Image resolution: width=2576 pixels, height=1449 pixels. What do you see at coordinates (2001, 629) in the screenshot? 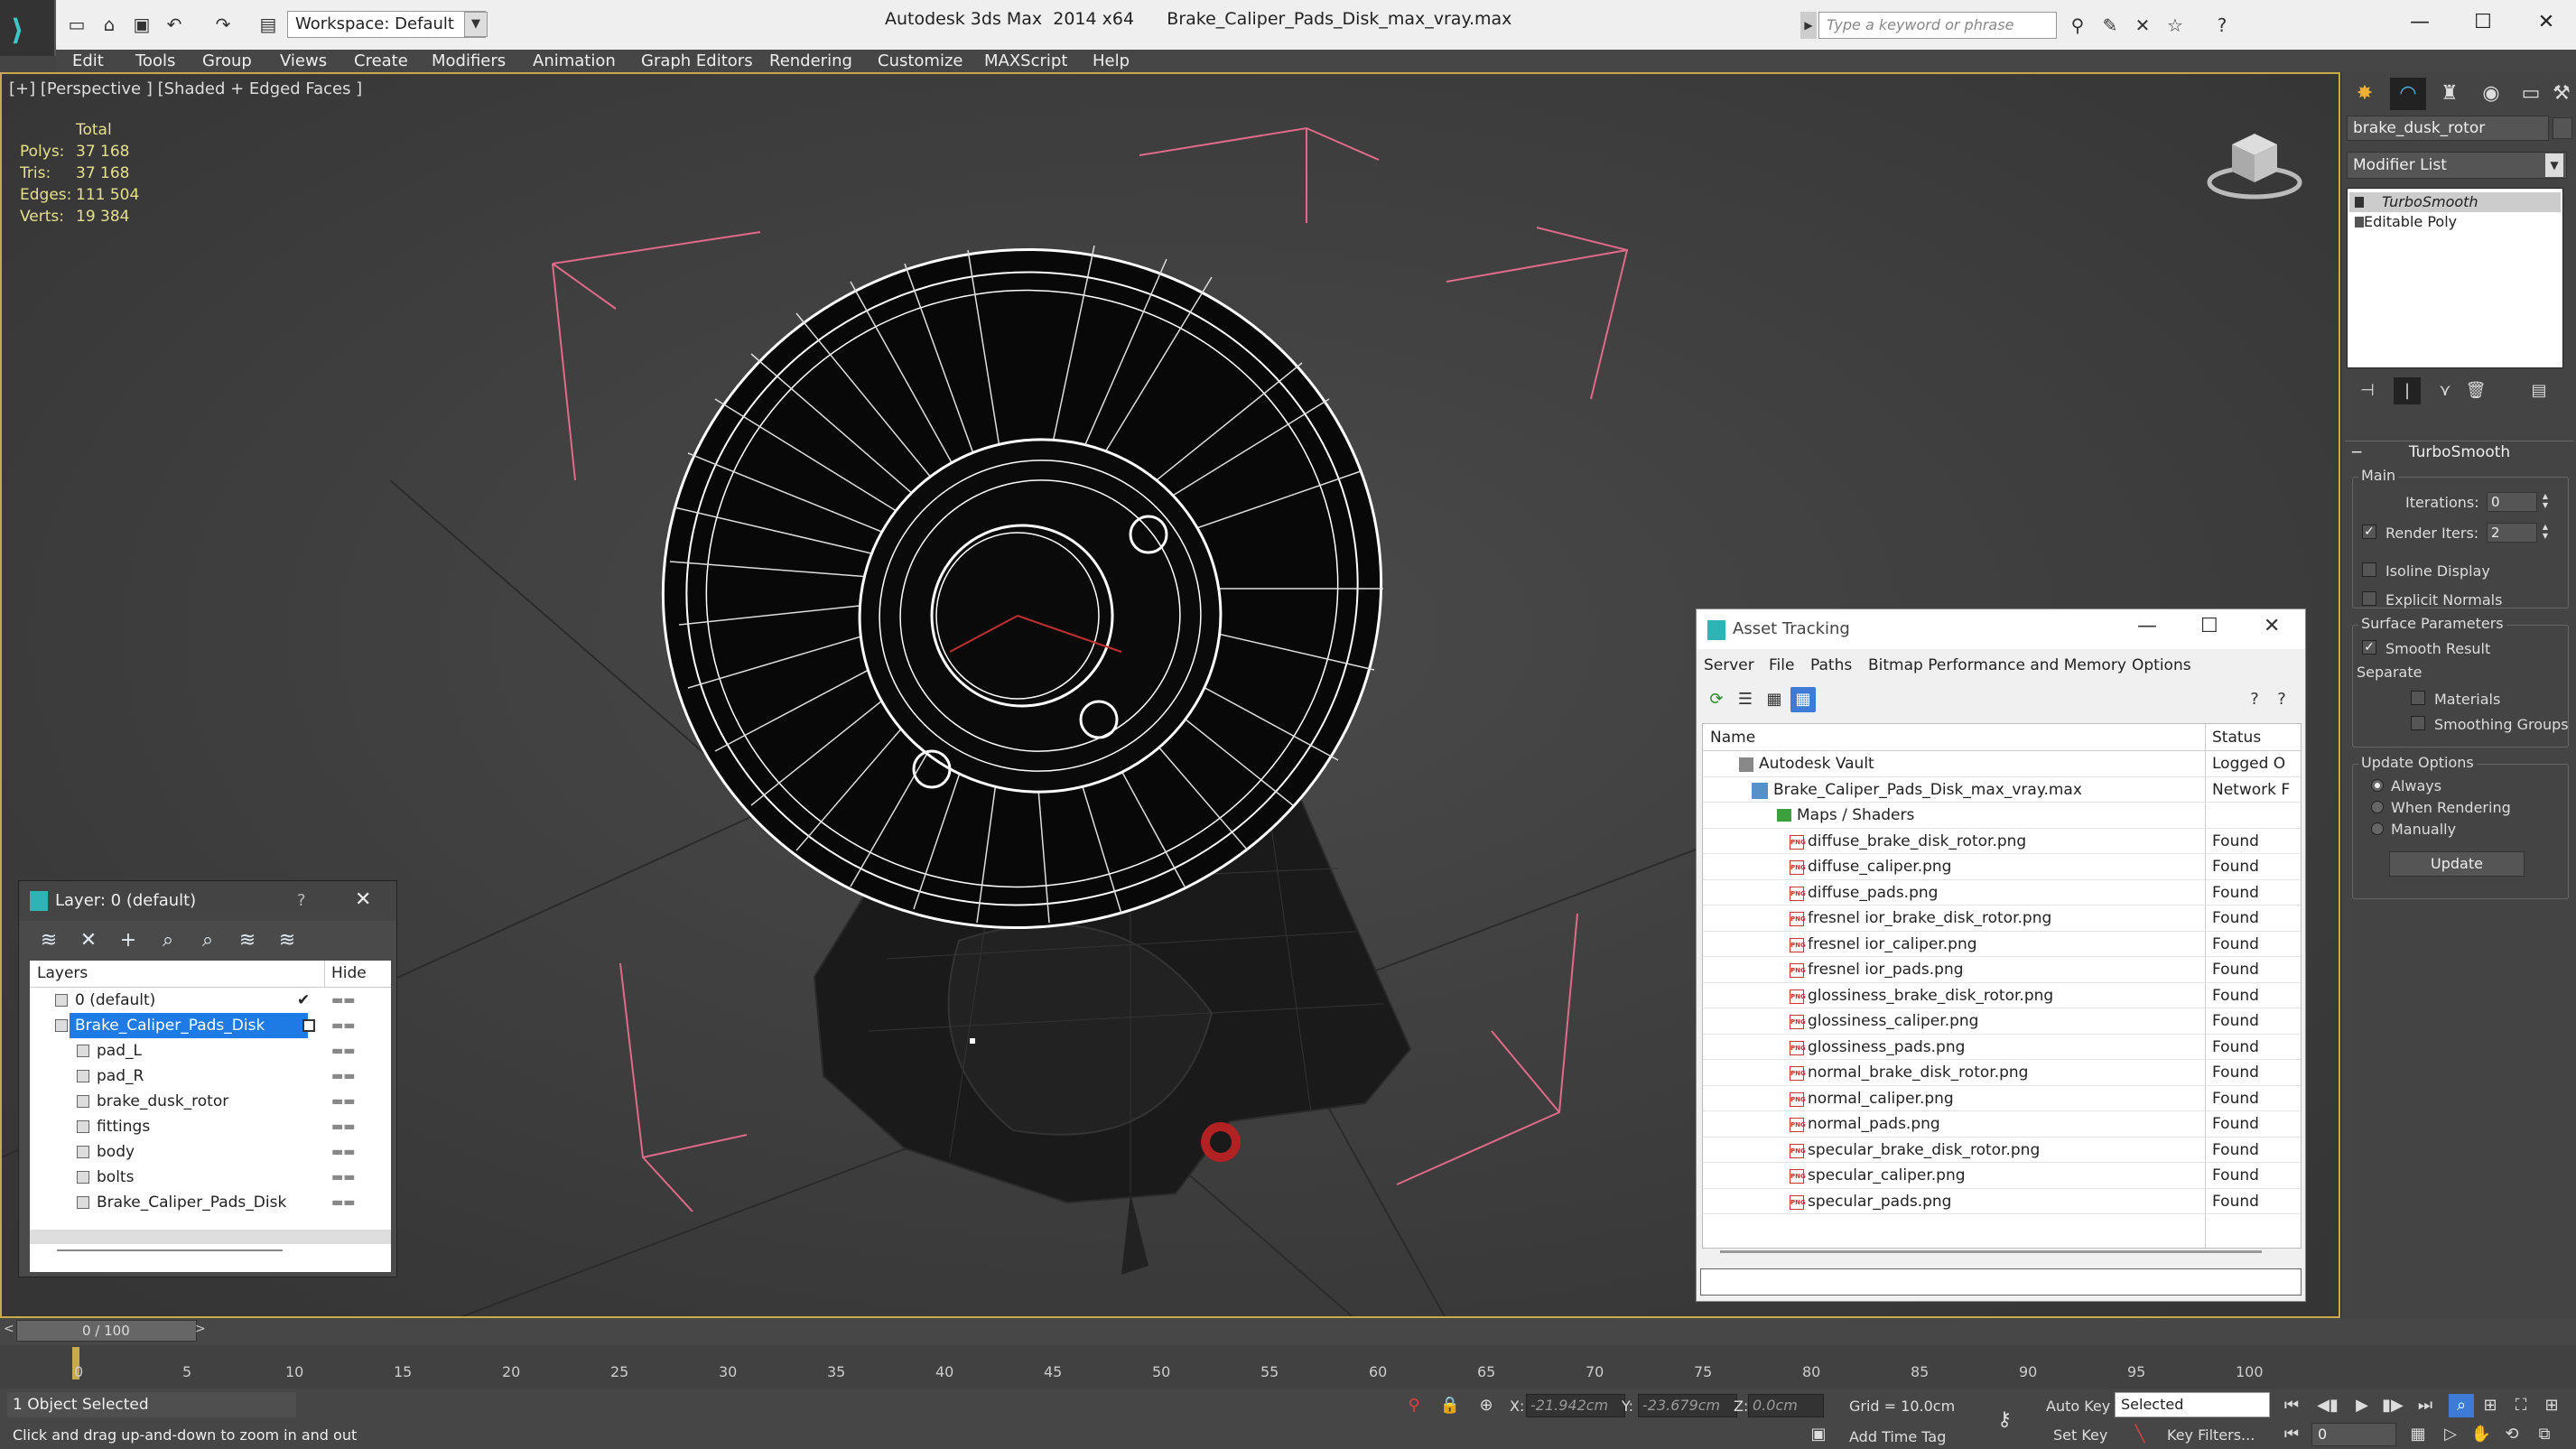
I see `asset-tracking-titlebar: Asset Tracking — ☐ ✕` at bounding box center [2001, 629].